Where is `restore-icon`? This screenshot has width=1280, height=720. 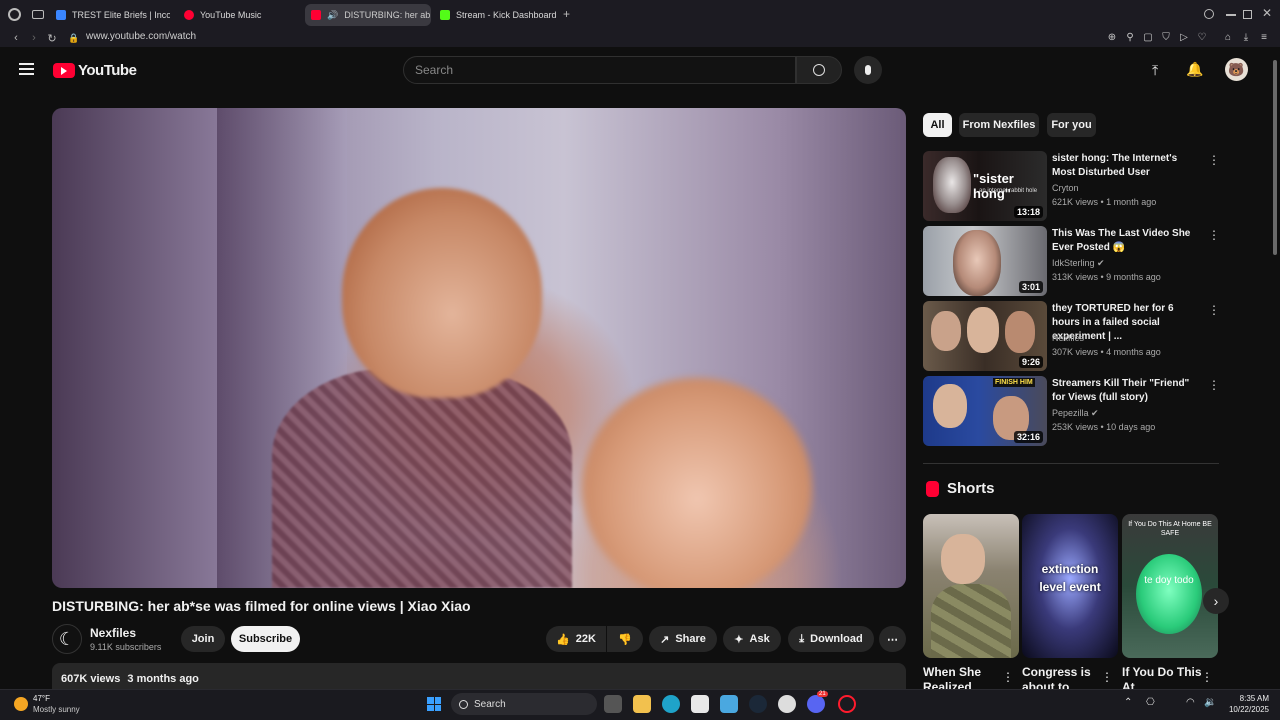 restore-icon is located at coordinates (1247, 14).